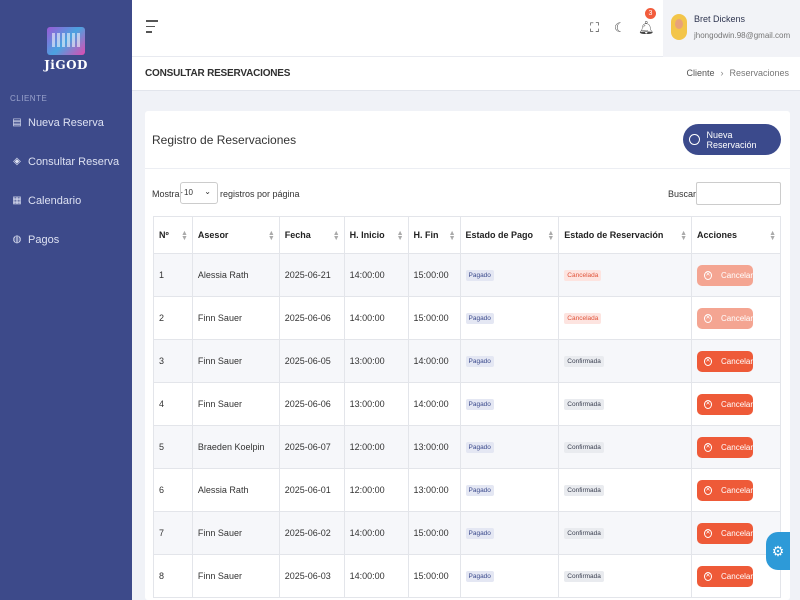 Image resolution: width=800 pixels, height=600 pixels. I want to click on search-input, so click(738, 193).